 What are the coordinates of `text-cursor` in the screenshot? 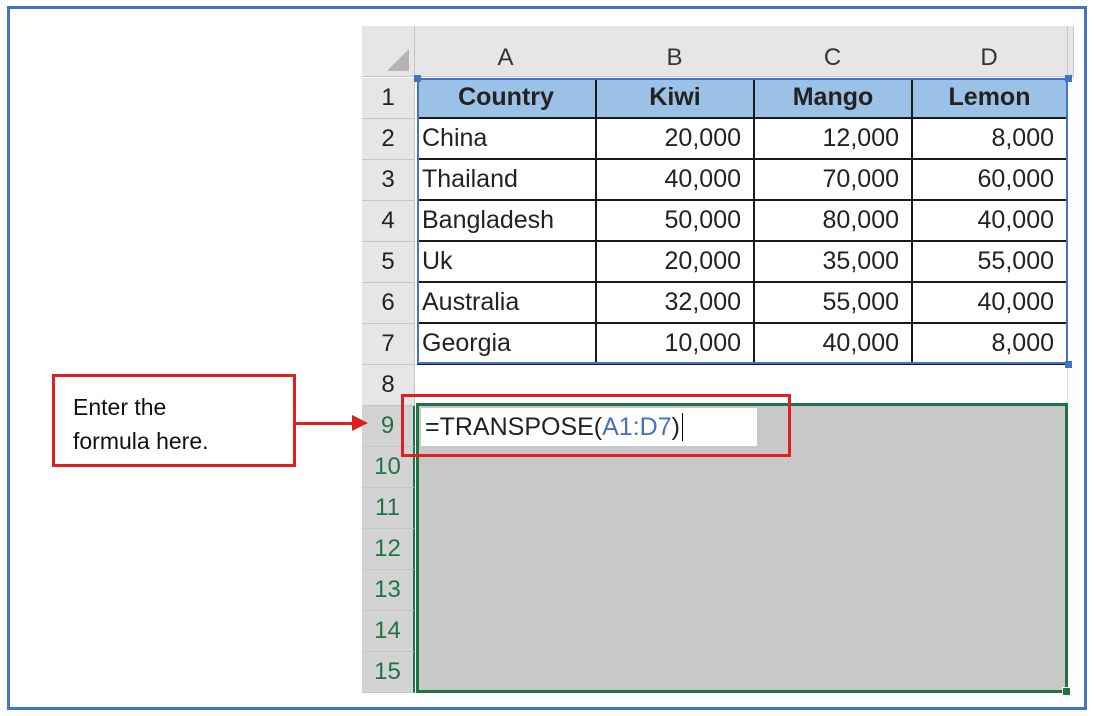 It's located at (682, 427).